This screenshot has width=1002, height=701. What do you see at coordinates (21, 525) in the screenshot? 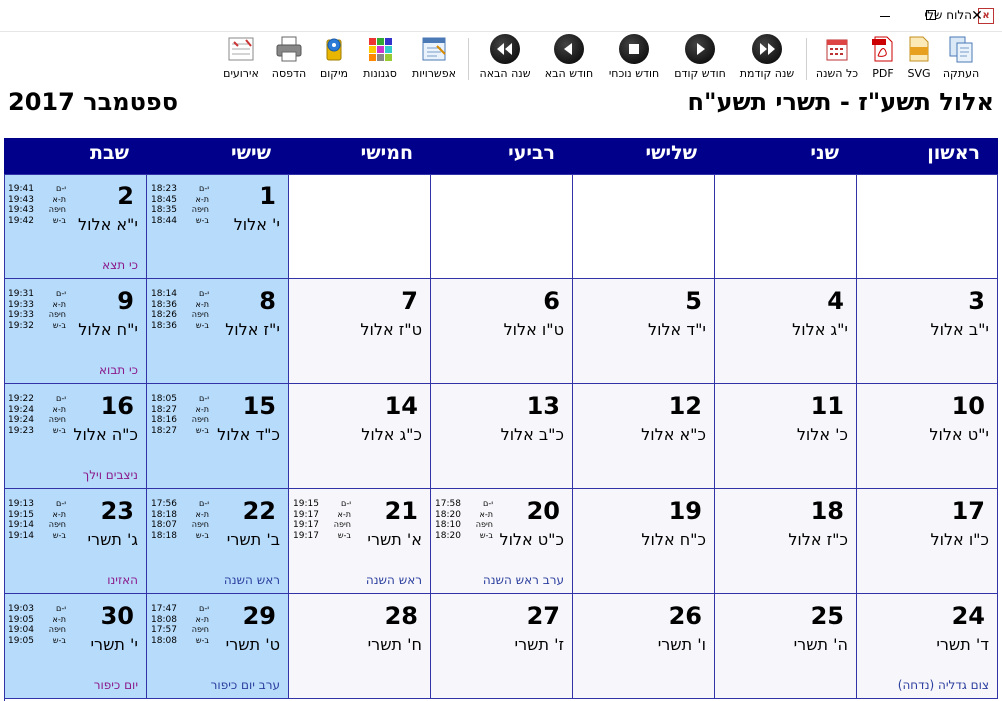
I see `candle-time-value: 19:14` at bounding box center [21, 525].